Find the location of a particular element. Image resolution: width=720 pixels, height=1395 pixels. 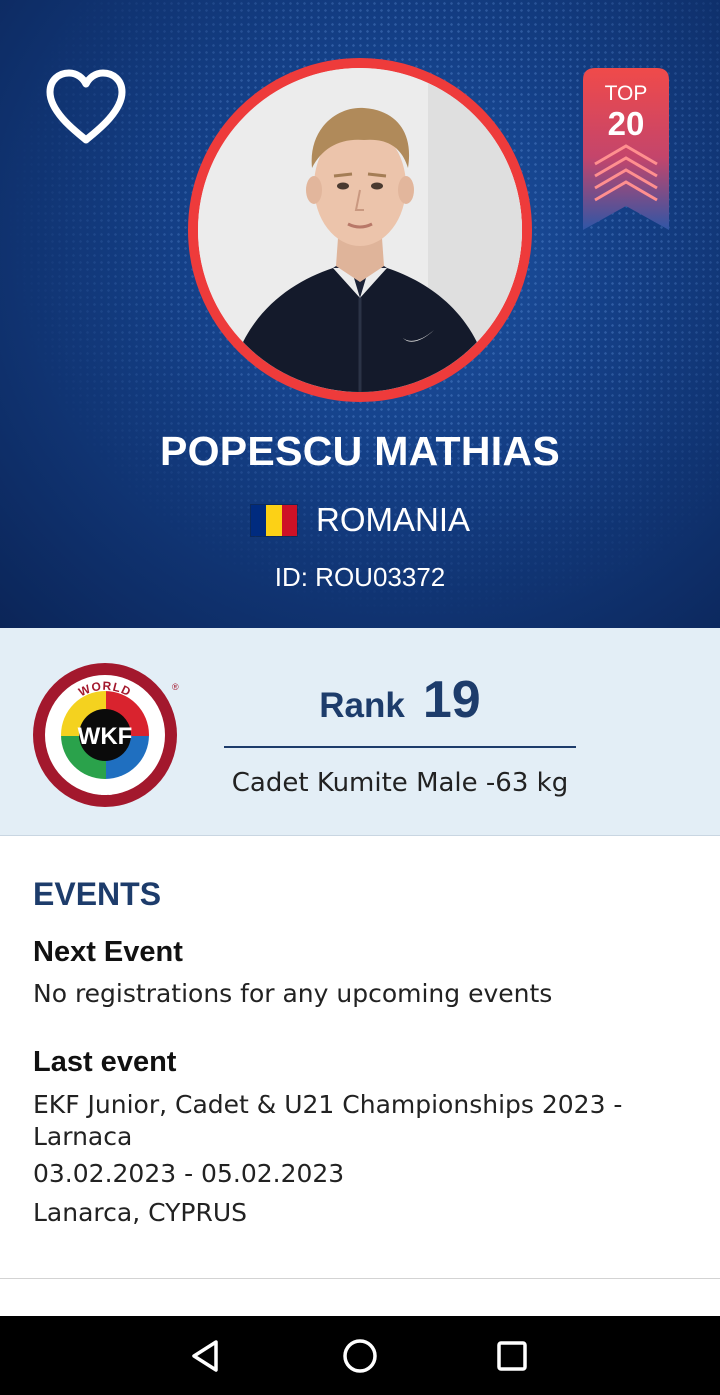

badge-value: 20 is located at coordinates (626, 123).